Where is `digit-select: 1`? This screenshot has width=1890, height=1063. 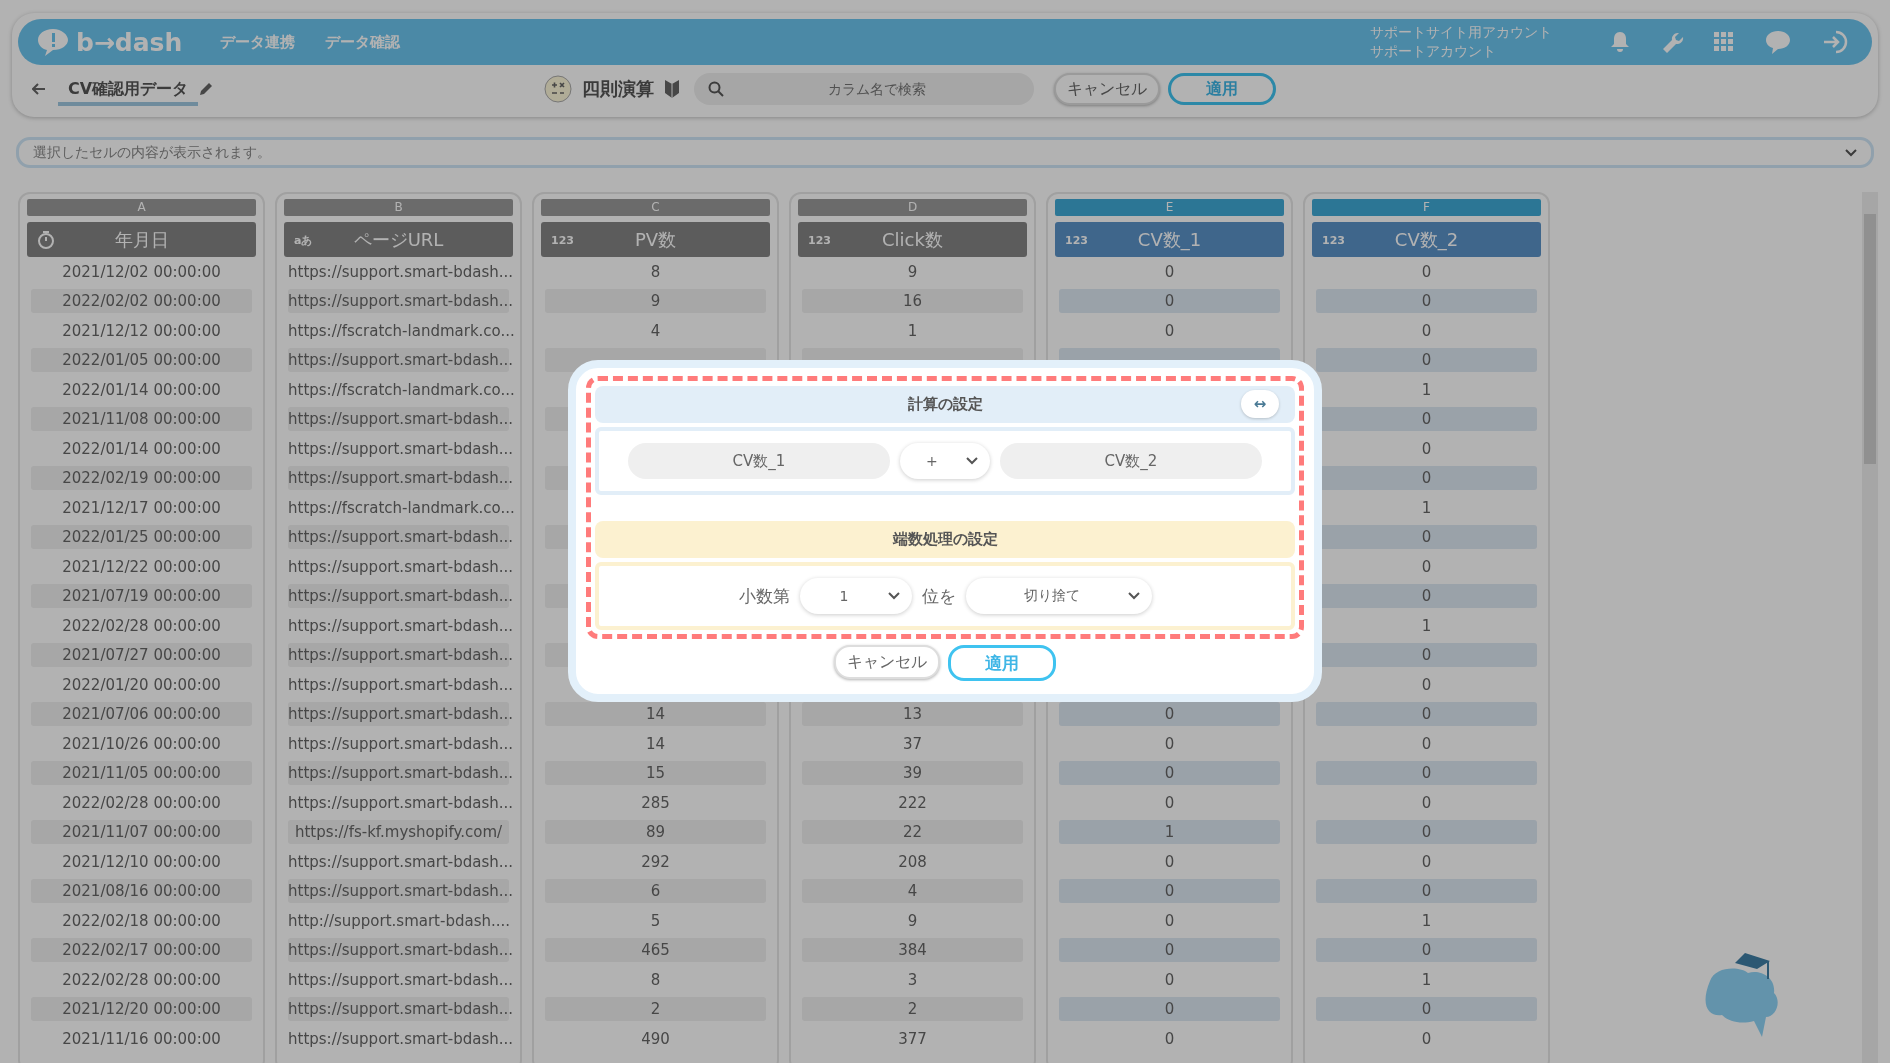 digit-select: 1 is located at coordinates (855, 596).